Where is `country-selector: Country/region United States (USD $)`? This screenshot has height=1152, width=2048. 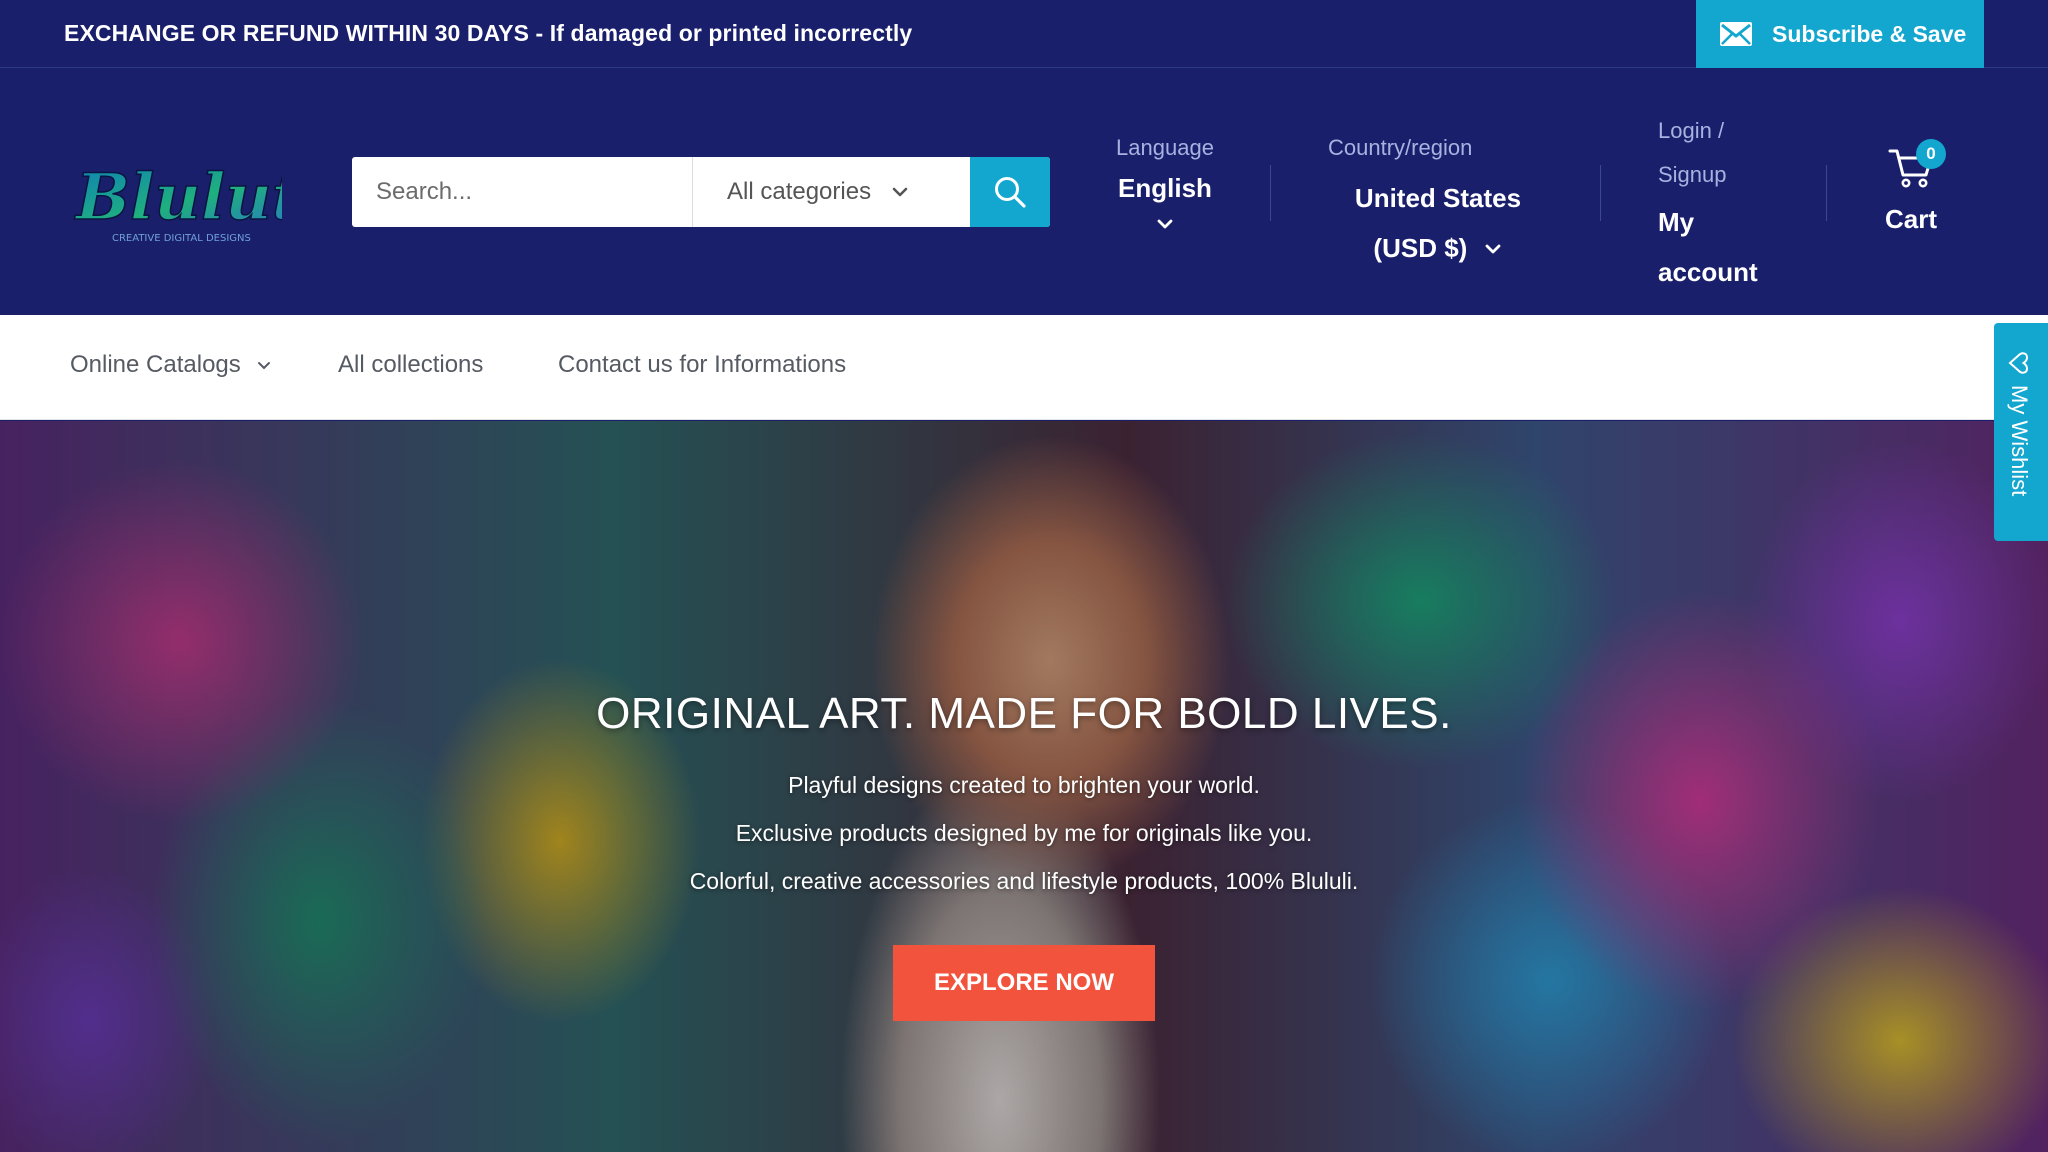 country-selector: Country/region United States (USD $) is located at coordinates (1438, 204).